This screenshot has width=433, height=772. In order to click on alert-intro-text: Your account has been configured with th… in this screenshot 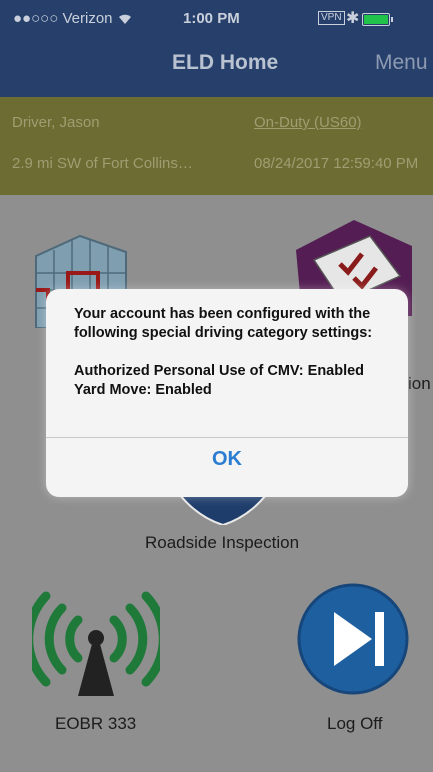, I will do `click(223, 323)`.